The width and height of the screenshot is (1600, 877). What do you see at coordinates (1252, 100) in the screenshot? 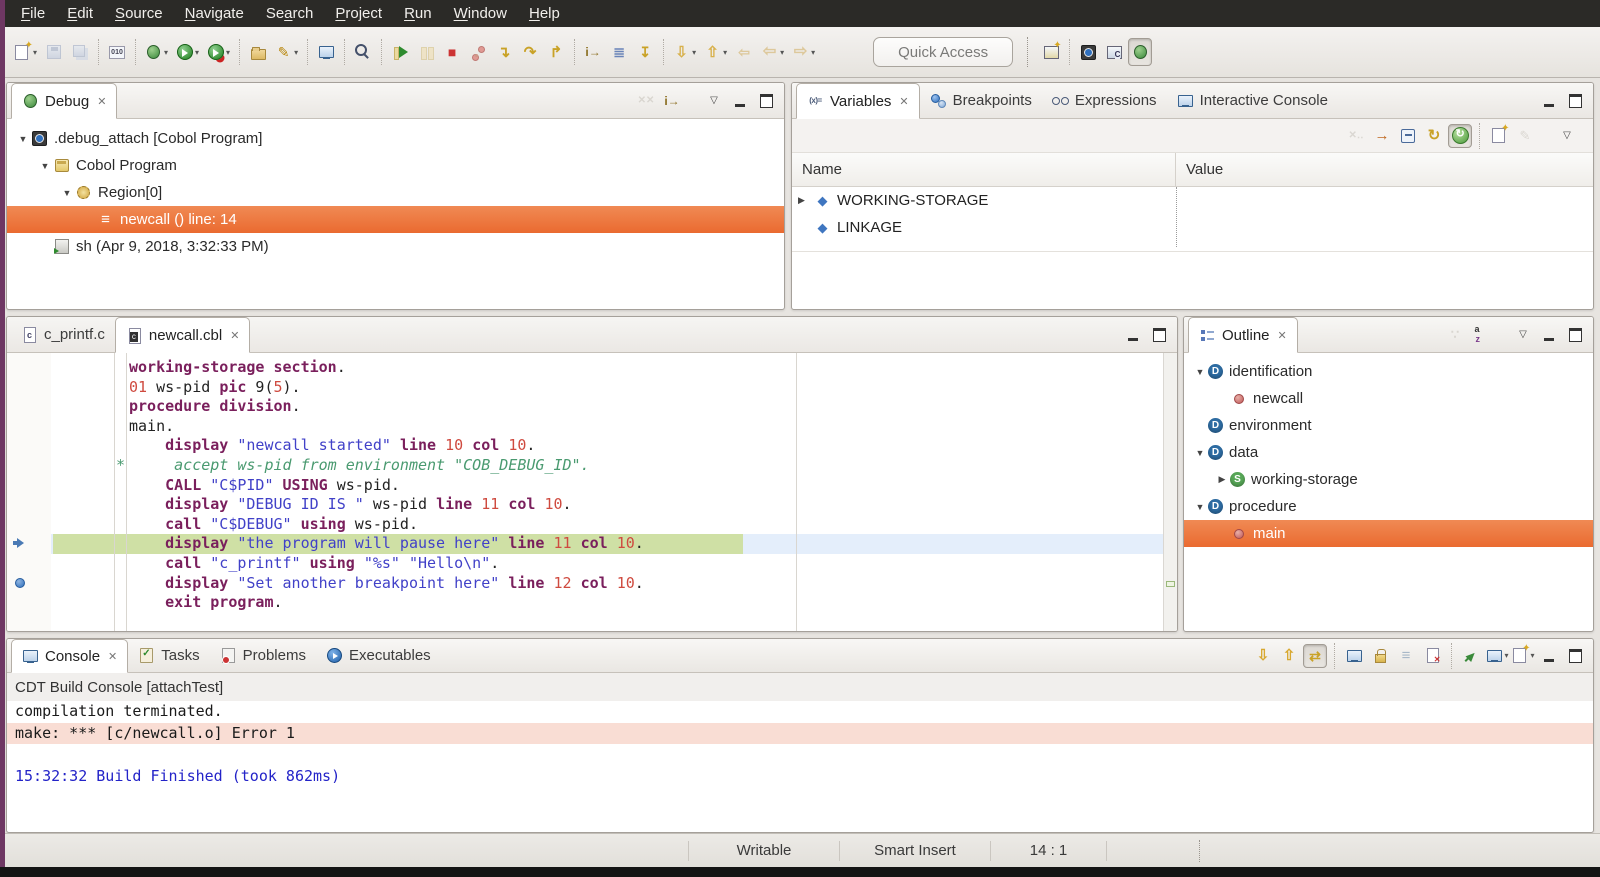
I see `variables-tab-interactive-console: Interactive Console` at bounding box center [1252, 100].